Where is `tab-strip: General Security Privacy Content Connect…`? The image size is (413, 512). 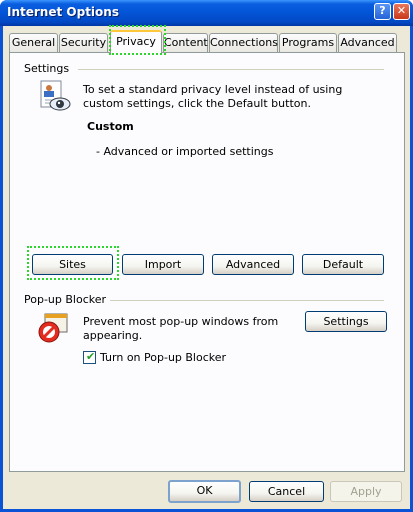
tab-strip: General Security Privacy Content Connect… is located at coordinates (207, 41).